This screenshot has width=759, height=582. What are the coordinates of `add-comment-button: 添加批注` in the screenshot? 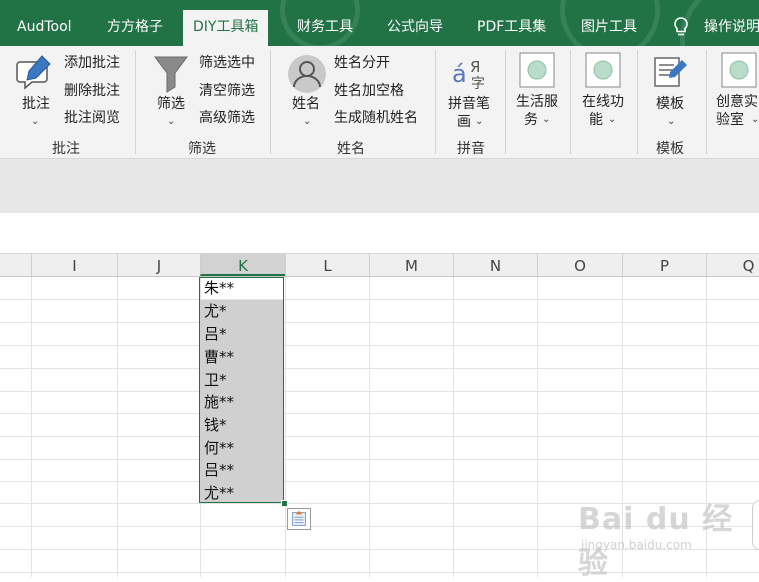 It's located at (92, 63).